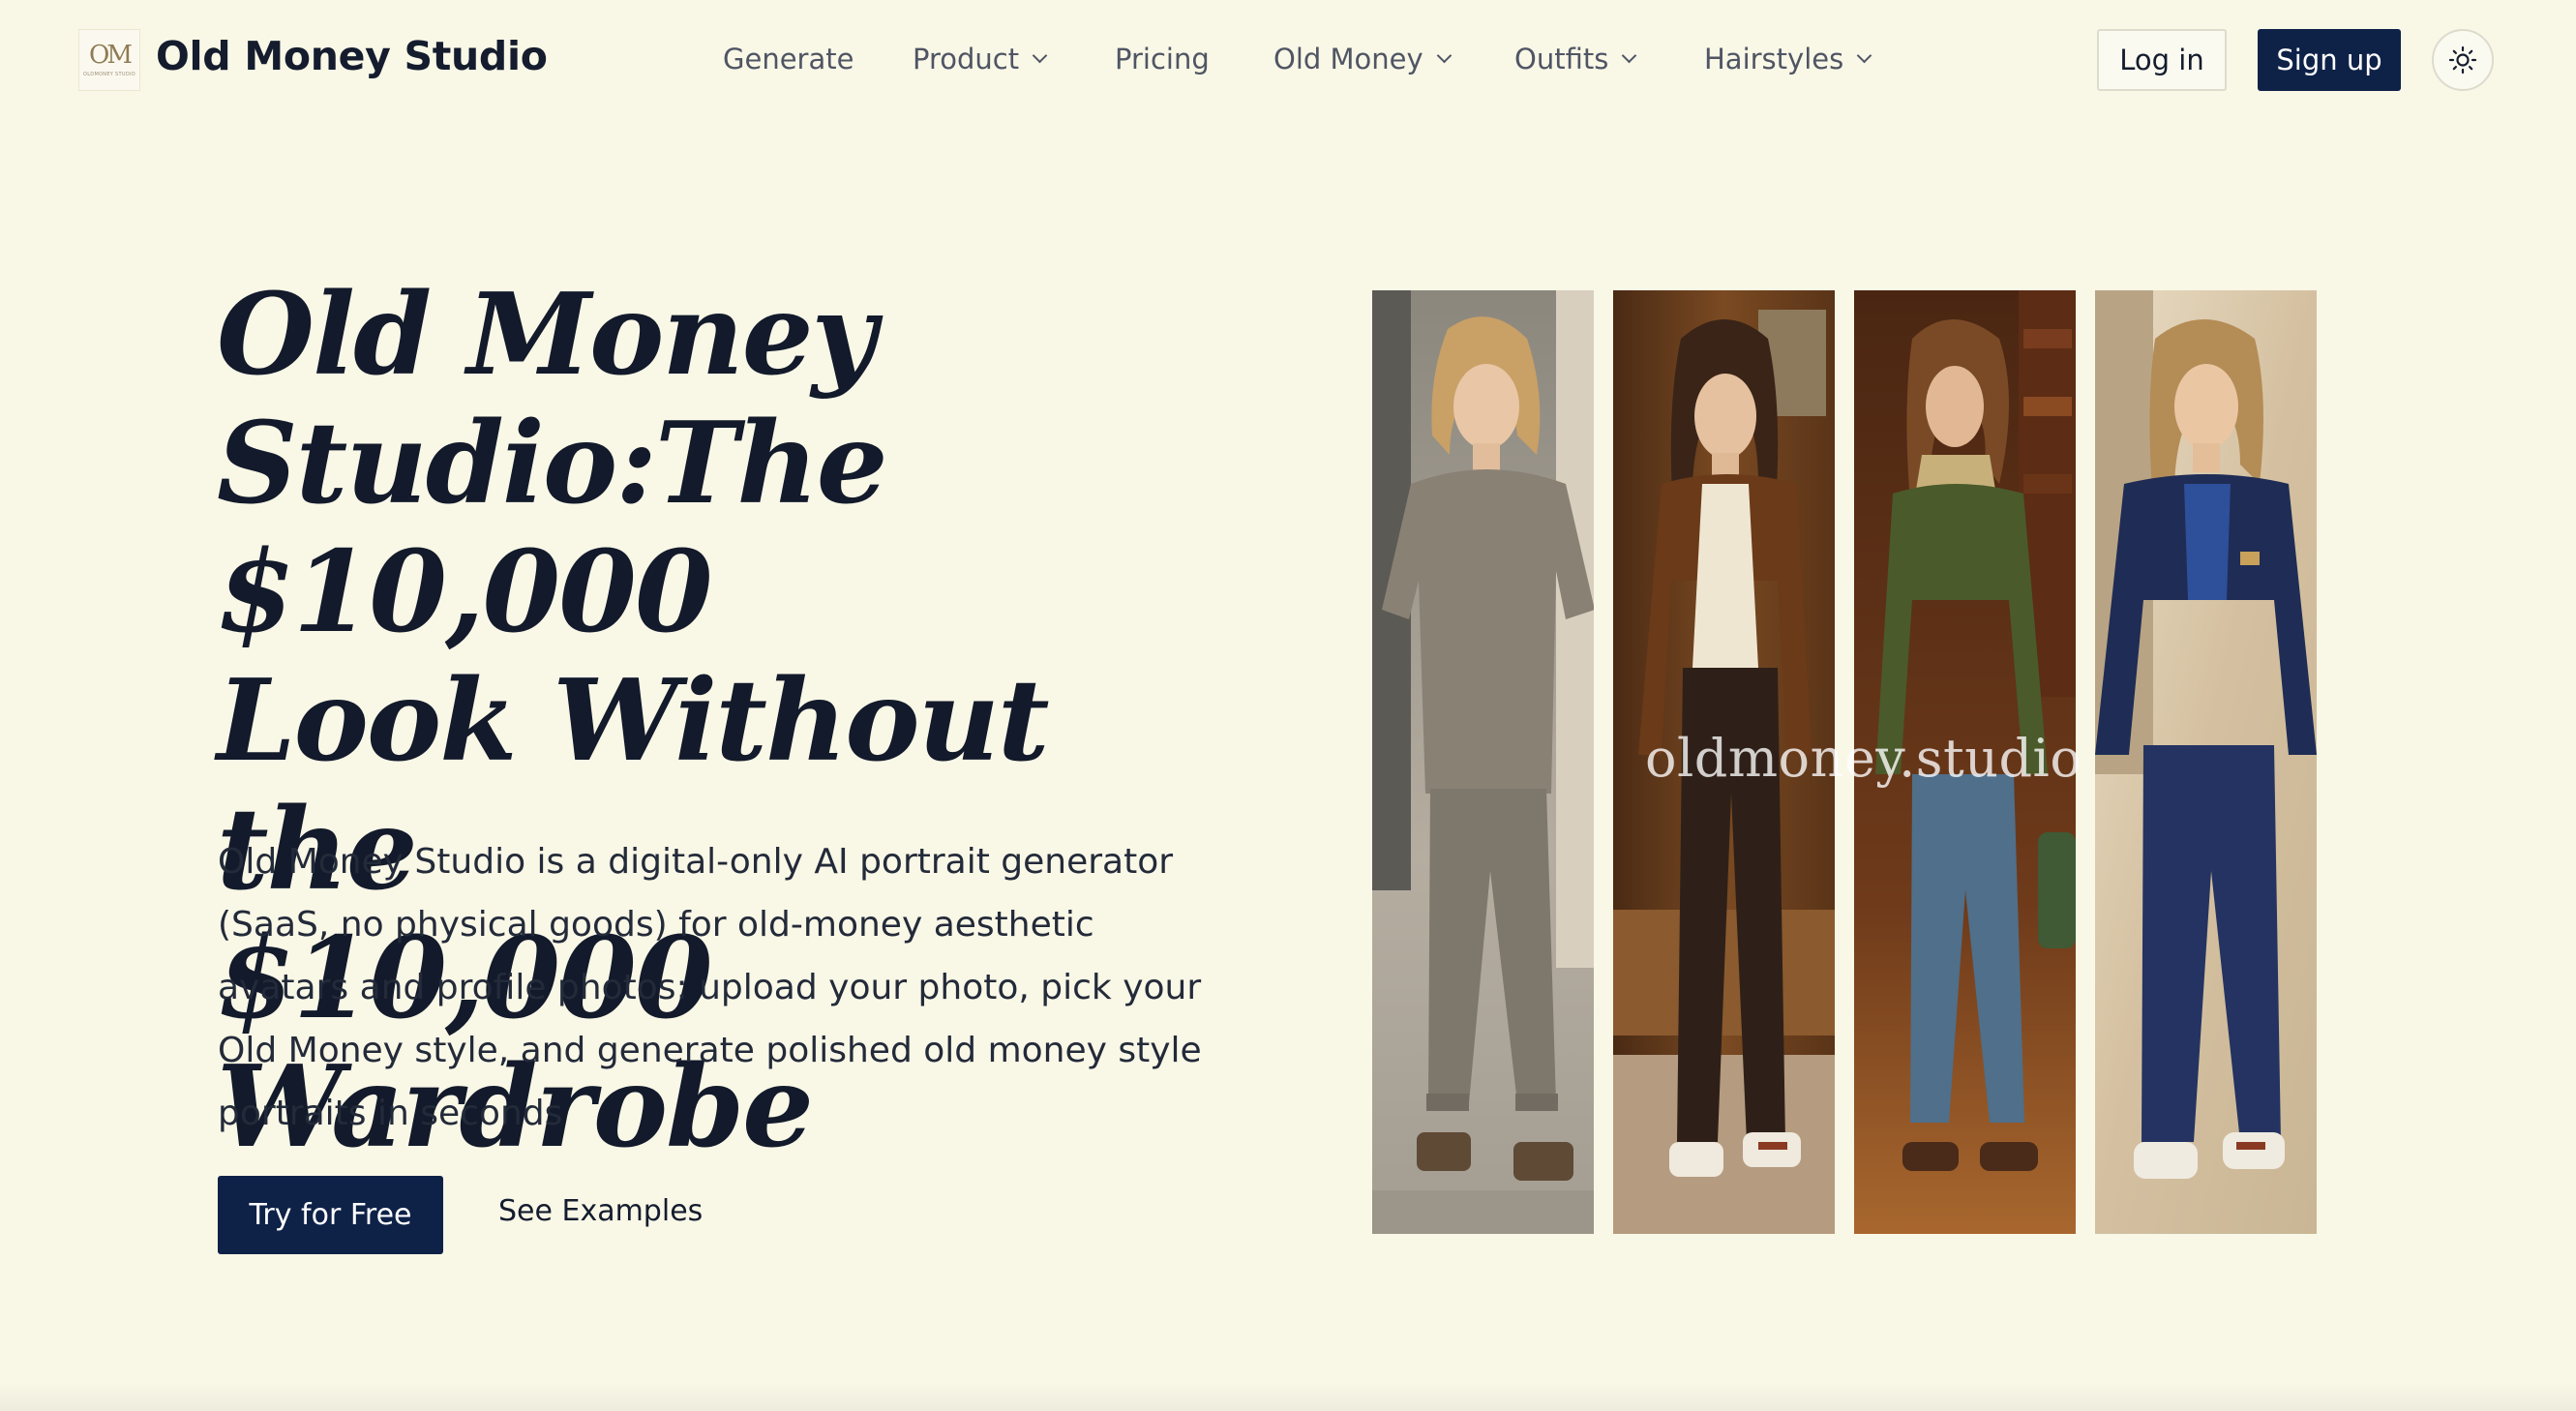 Image resolution: width=2576 pixels, height=1411 pixels. I want to click on nav-product-label: Product, so click(966, 59).